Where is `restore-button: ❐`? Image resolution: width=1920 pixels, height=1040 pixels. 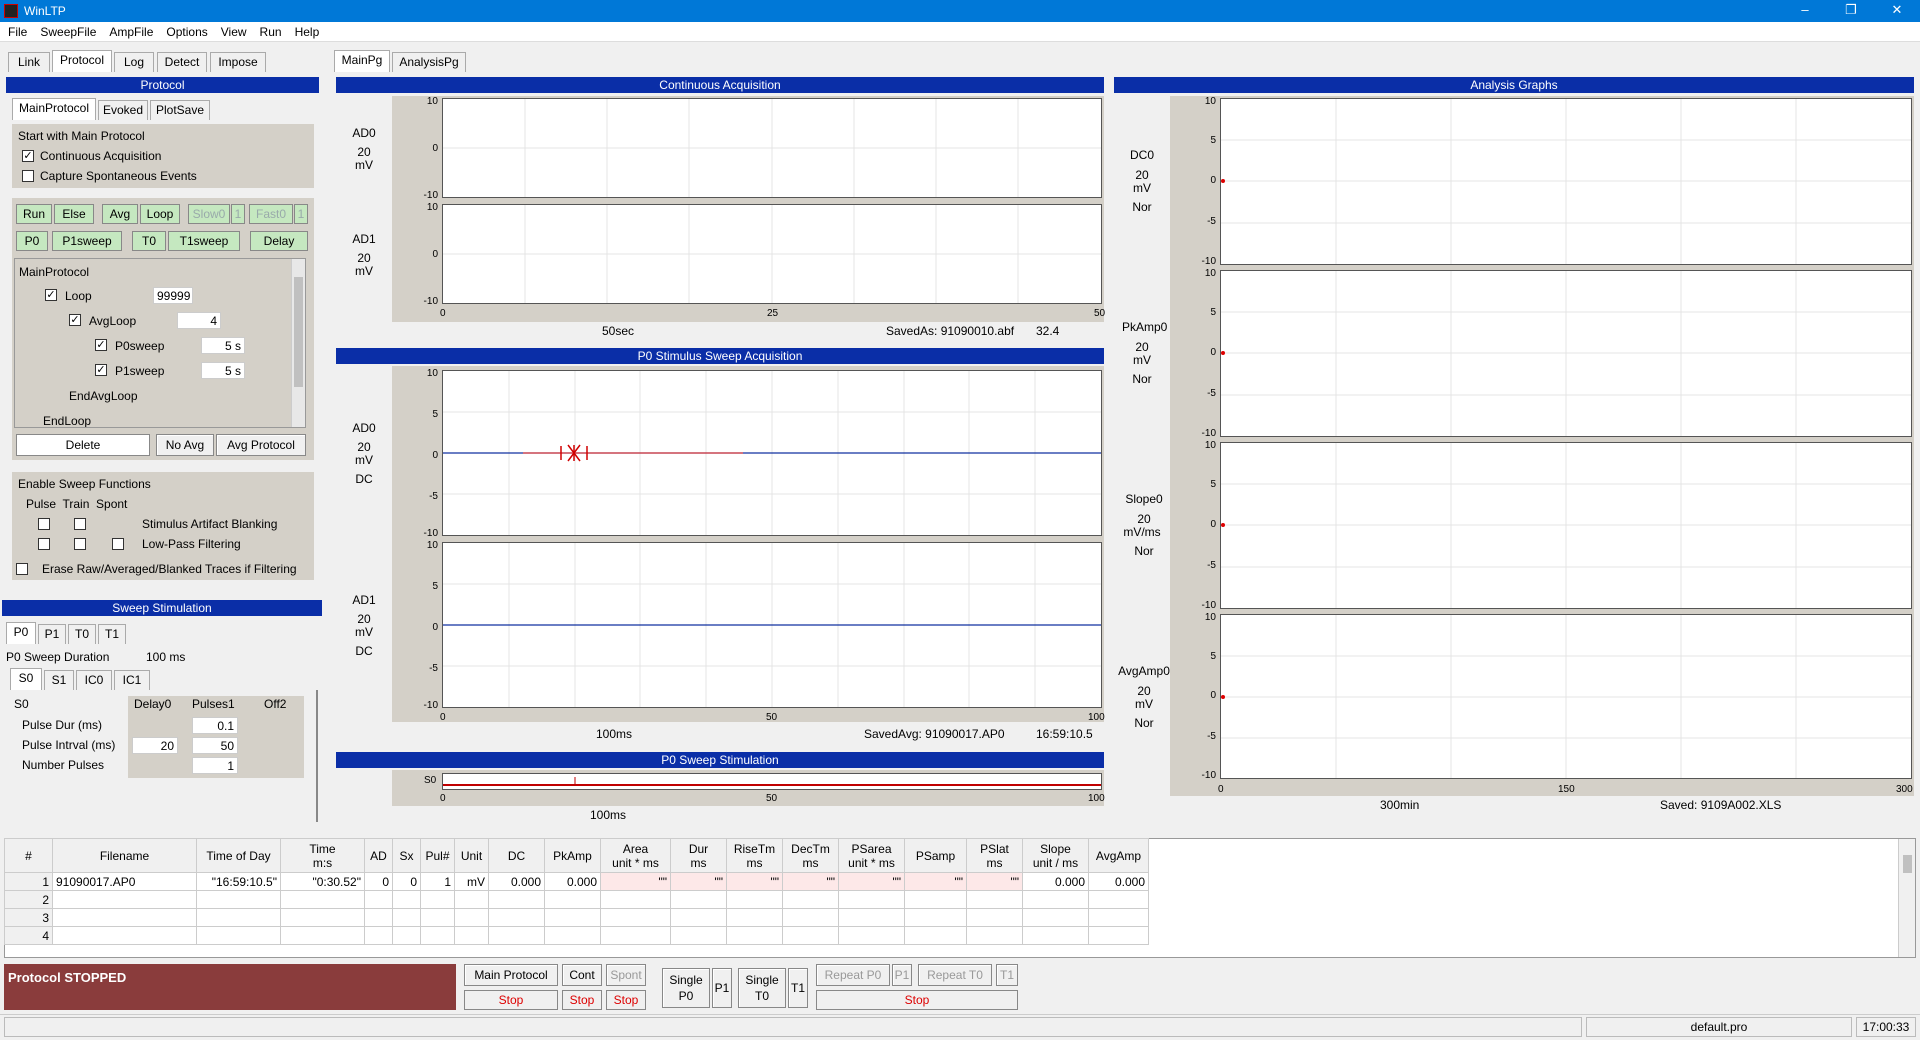 restore-button: ❐ is located at coordinates (1851, 11).